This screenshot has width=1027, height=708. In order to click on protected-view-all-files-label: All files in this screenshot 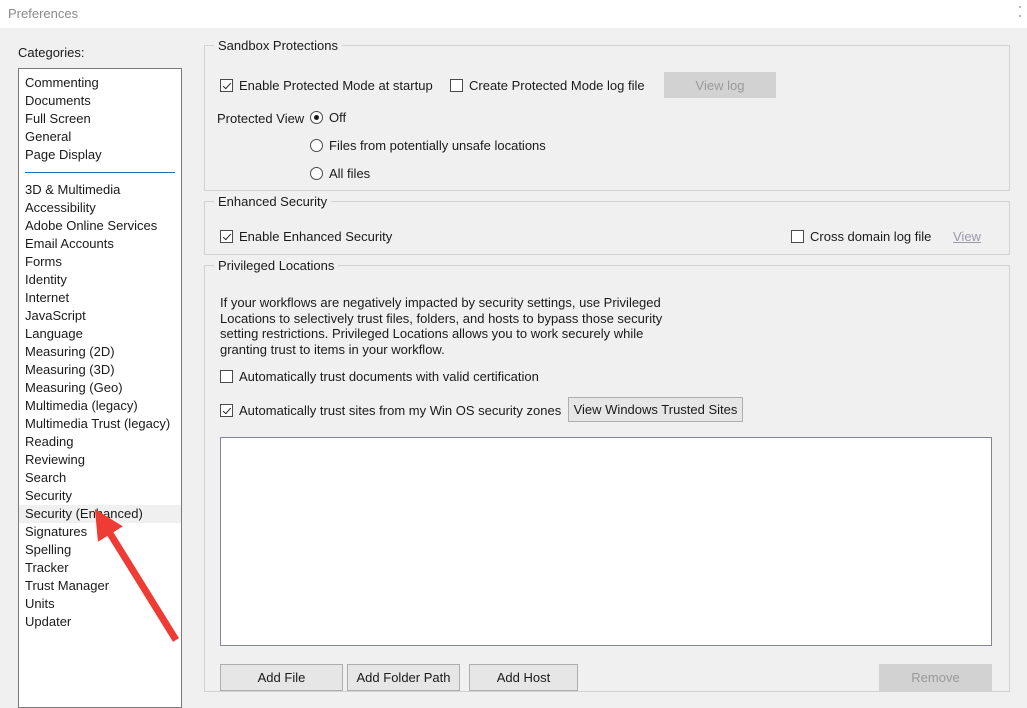, I will do `click(350, 173)`.